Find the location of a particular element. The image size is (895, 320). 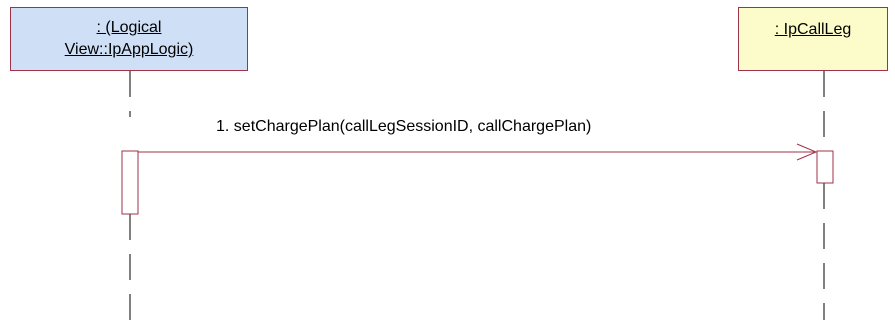

lifeline-call-leg-header: : IpCallLeg is located at coordinates (813, 39).